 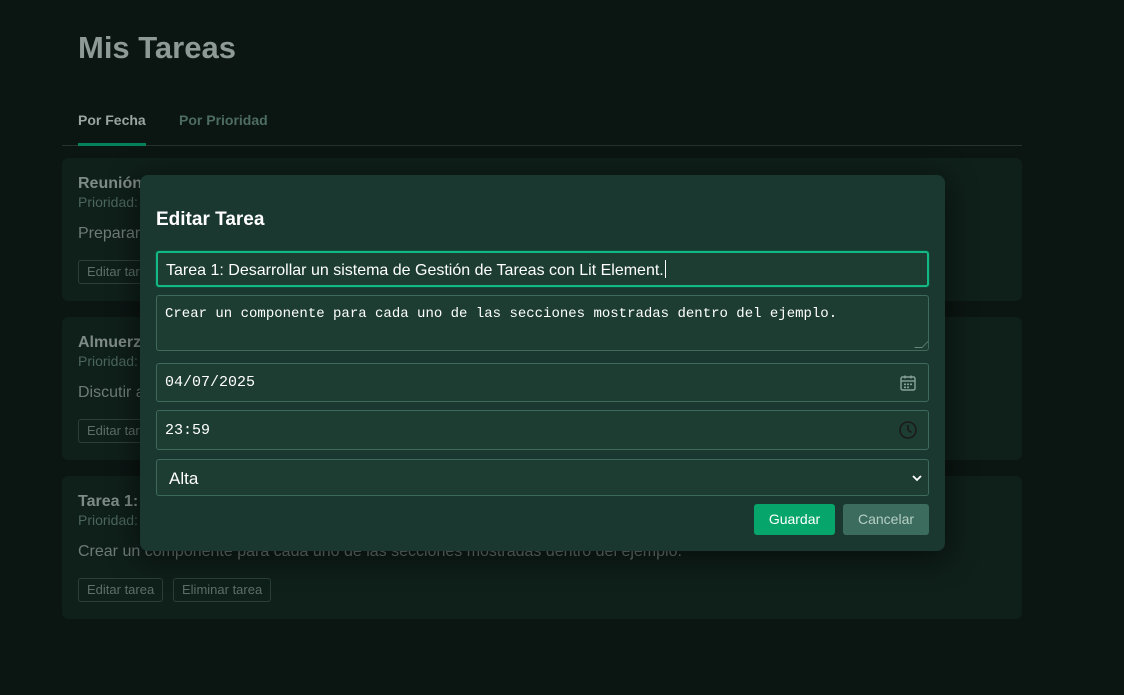 What do you see at coordinates (886, 519) in the screenshot?
I see `cancel-button: Cancelar` at bounding box center [886, 519].